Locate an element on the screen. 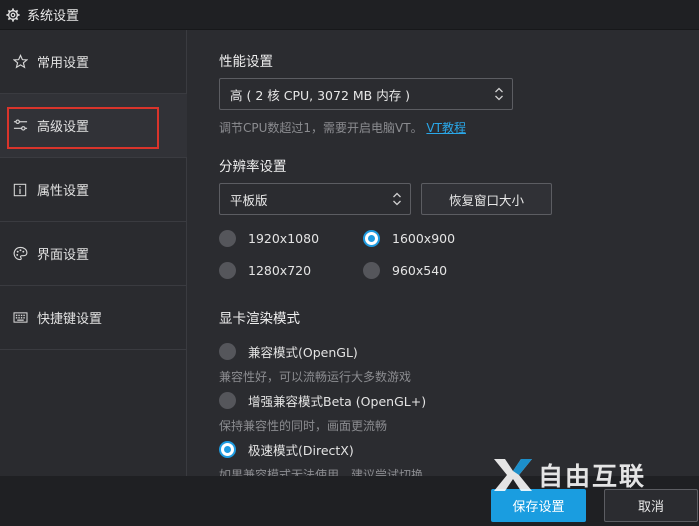 The width and height of the screenshot is (699, 526). keyboard-icon is located at coordinates (20, 318).